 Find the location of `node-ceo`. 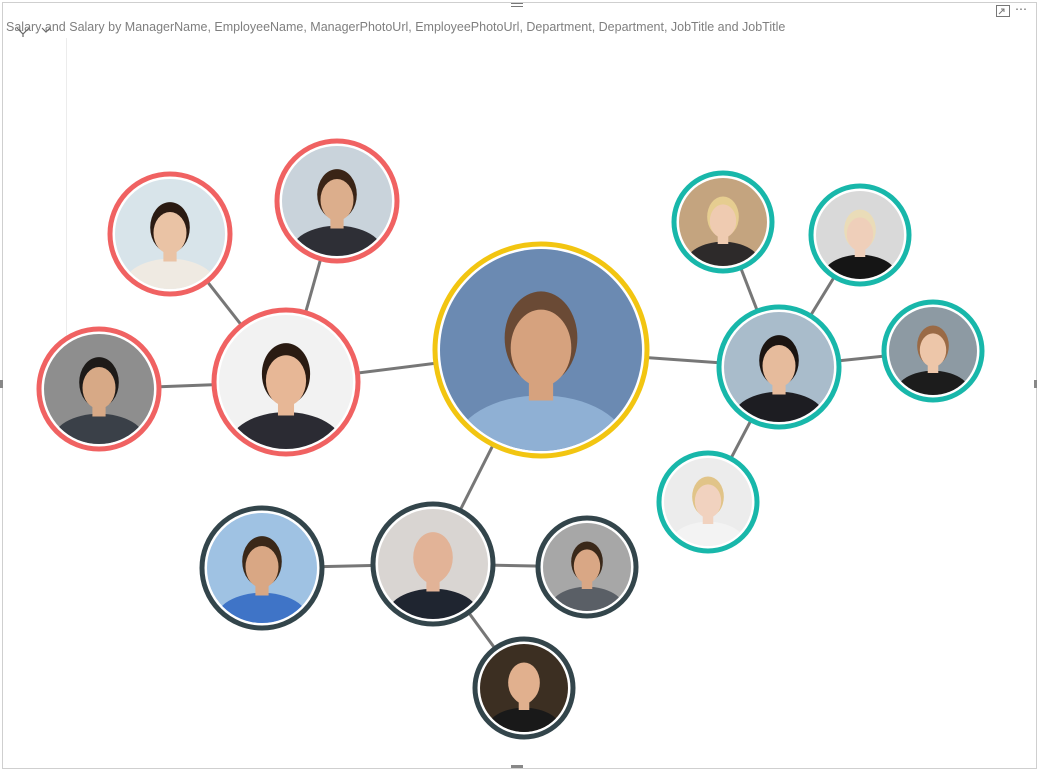

node-ceo is located at coordinates (541, 368).